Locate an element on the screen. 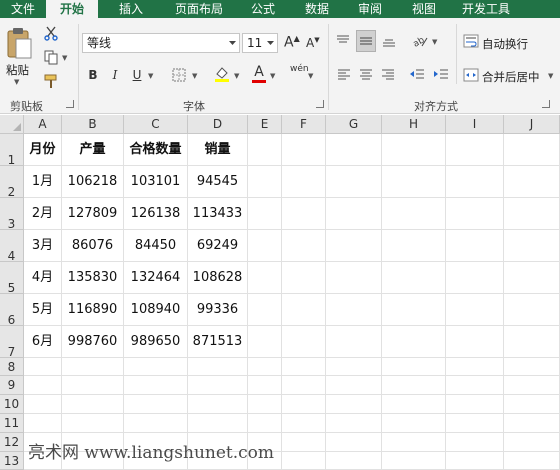  cell-a8 is located at coordinates (43, 367).